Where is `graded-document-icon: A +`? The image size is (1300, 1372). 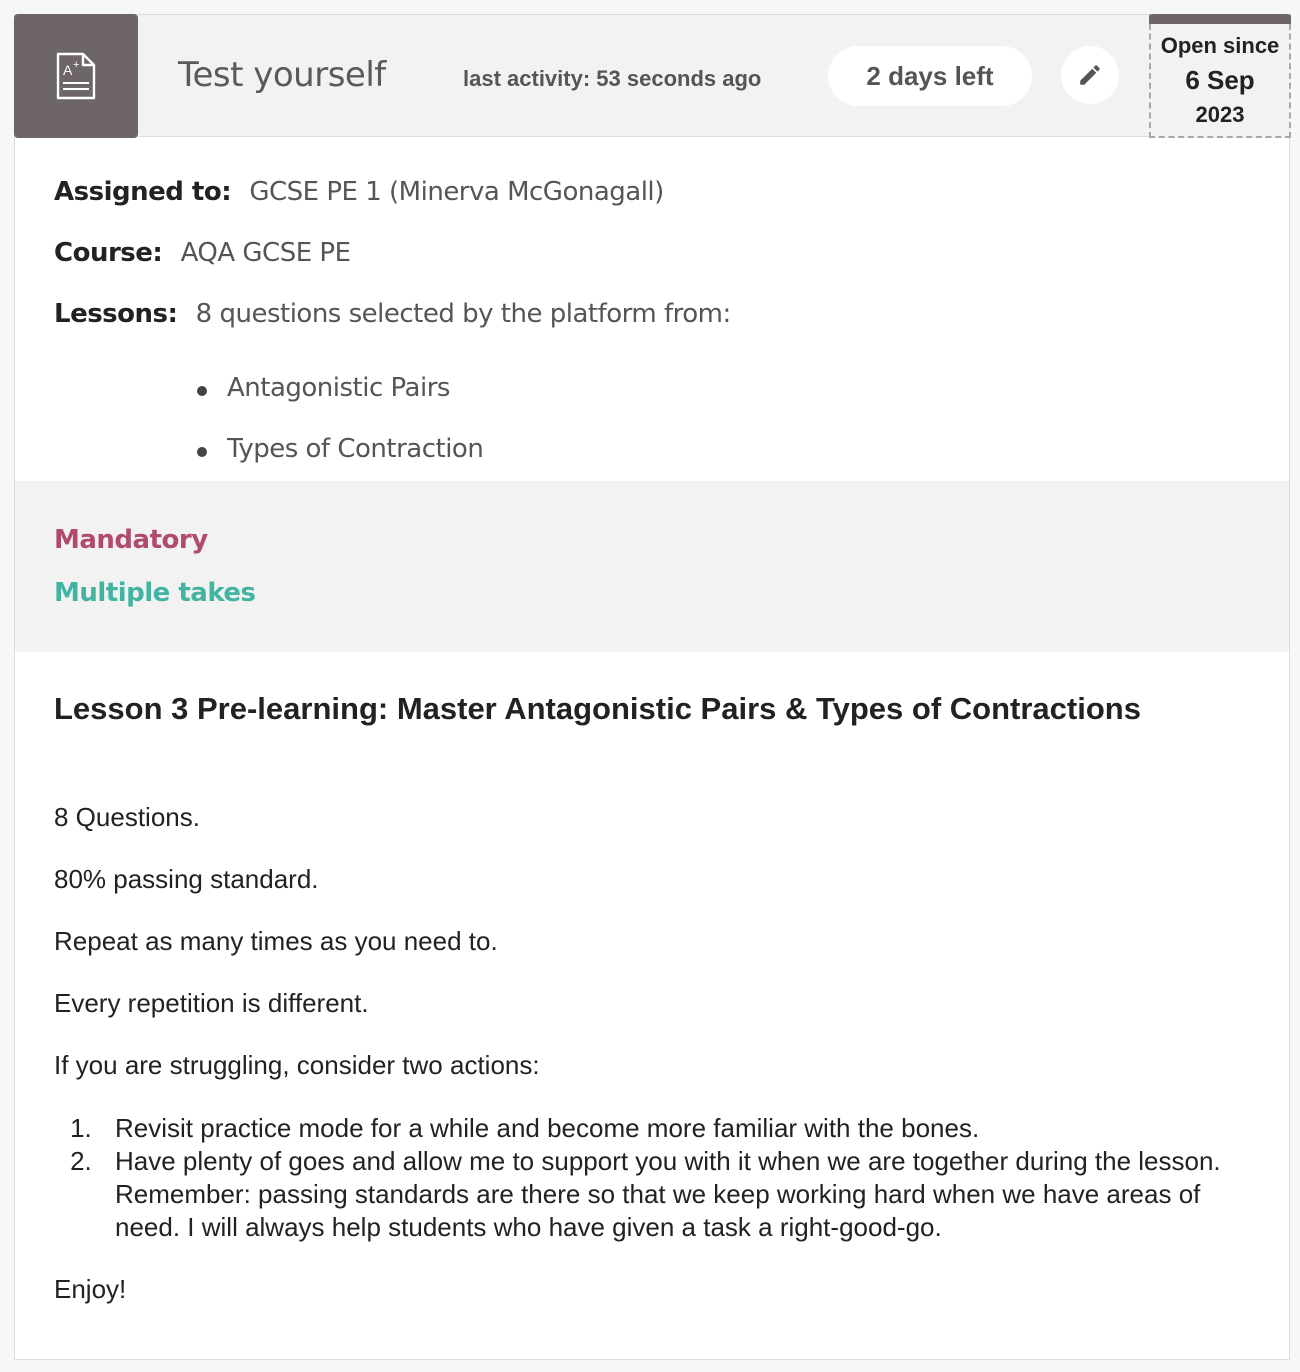 graded-document-icon: A + is located at coordinates (76, 76).